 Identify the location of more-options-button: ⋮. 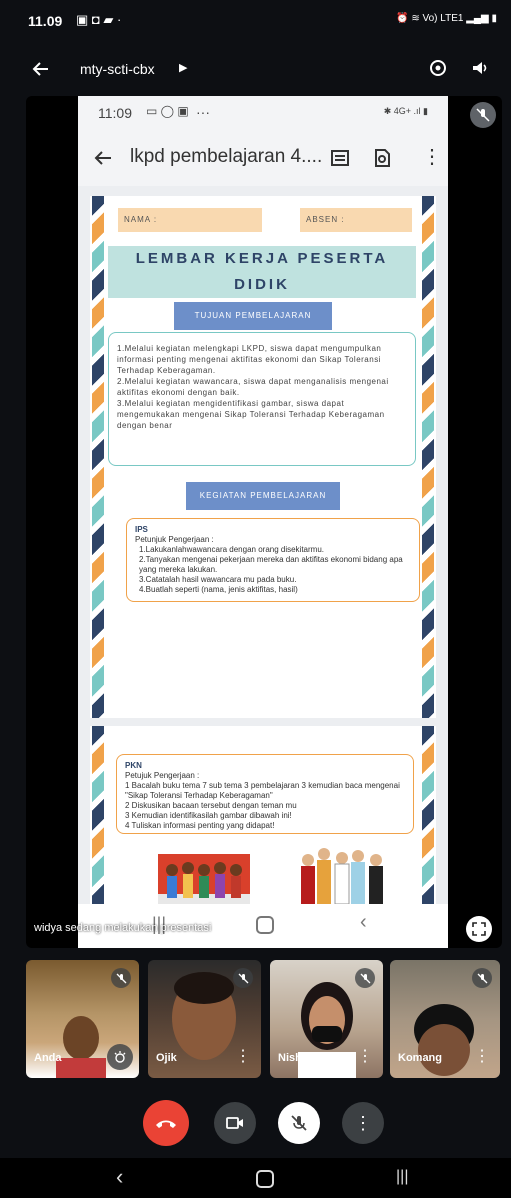
(363, 1123).